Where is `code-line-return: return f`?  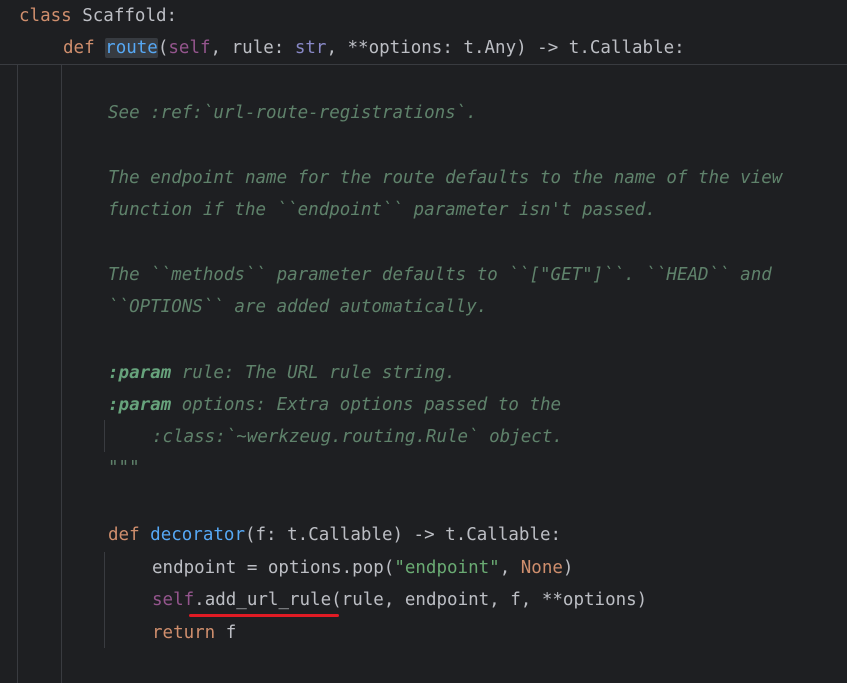 code-line-return: return f is located at coordinates (194, 633).